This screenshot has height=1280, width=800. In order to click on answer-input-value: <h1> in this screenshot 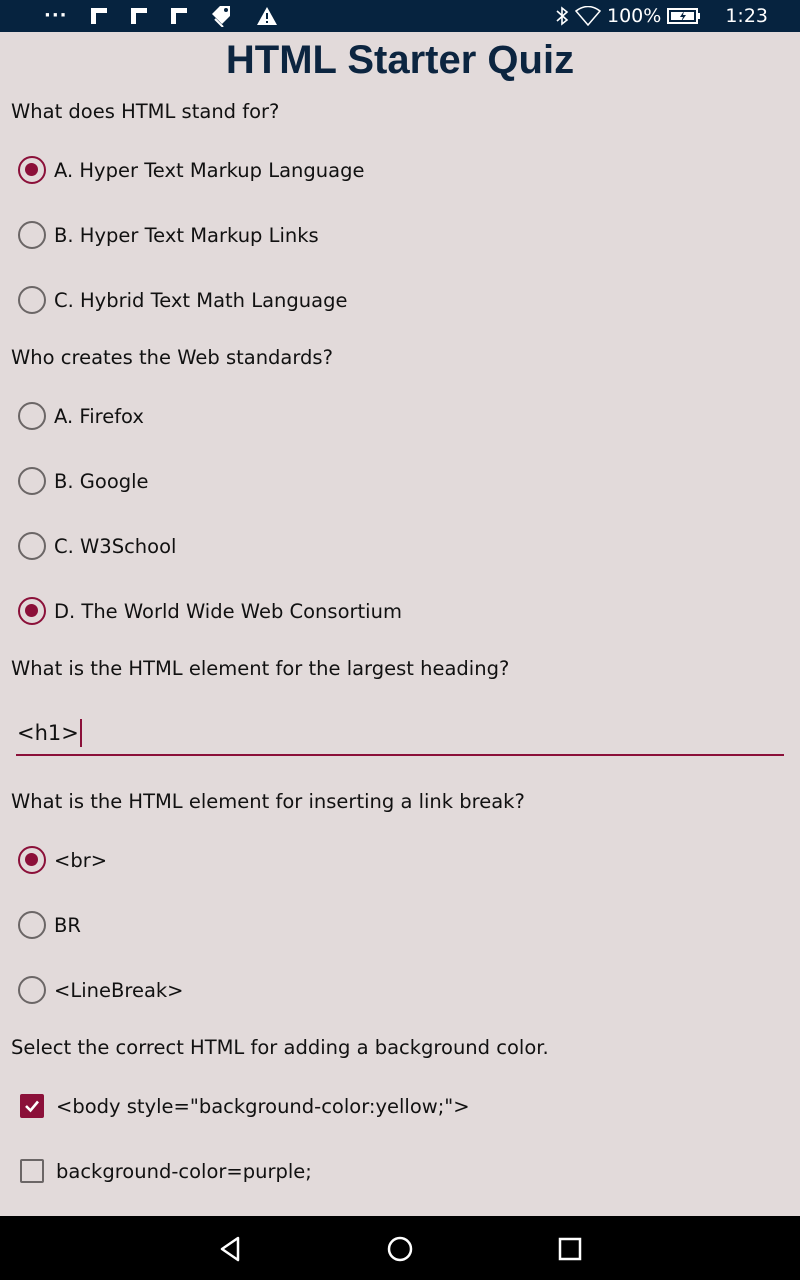, I will do `click(48, 733)`.